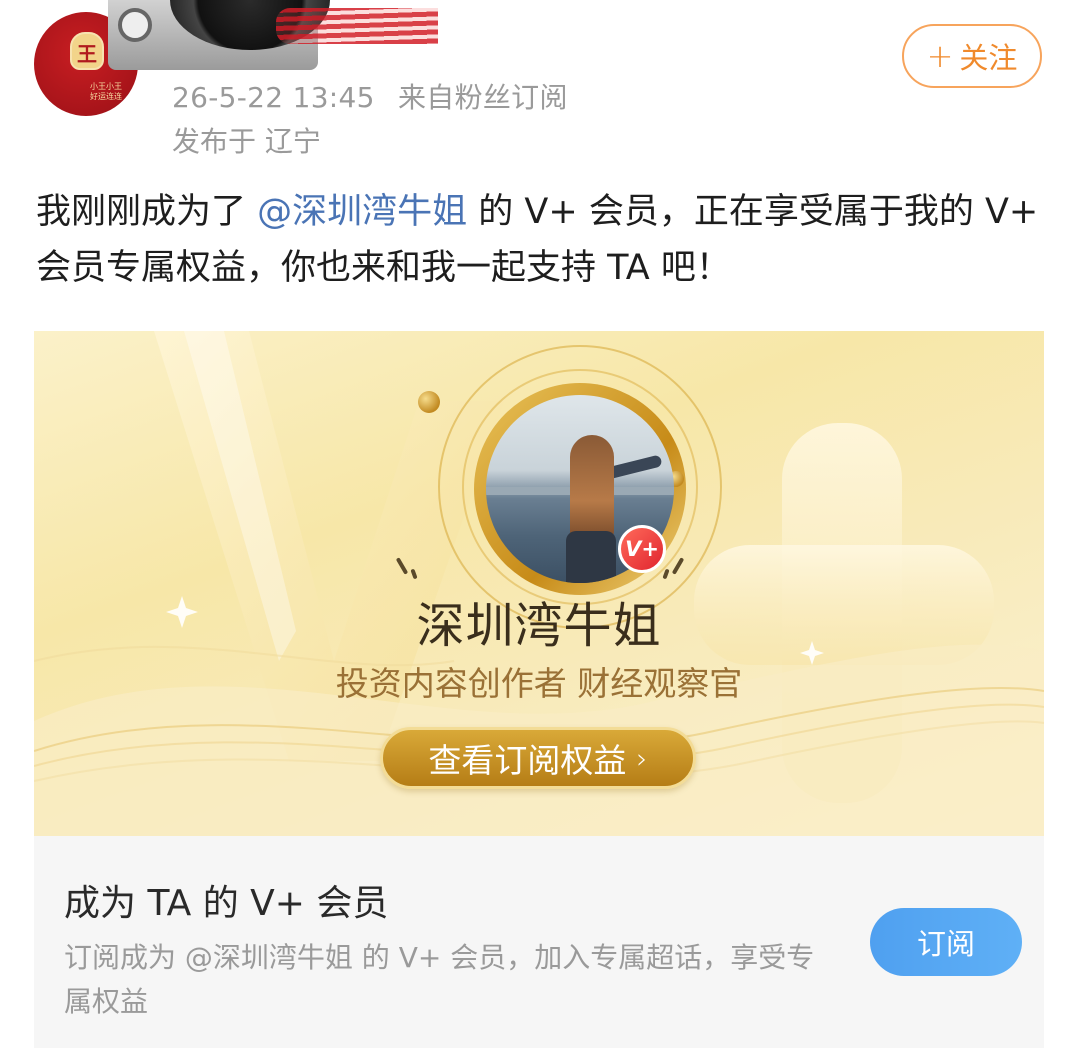 The height and width of the screenshot is (1048, 1080). I want to click on plus-icon: +, so click(940, 56).